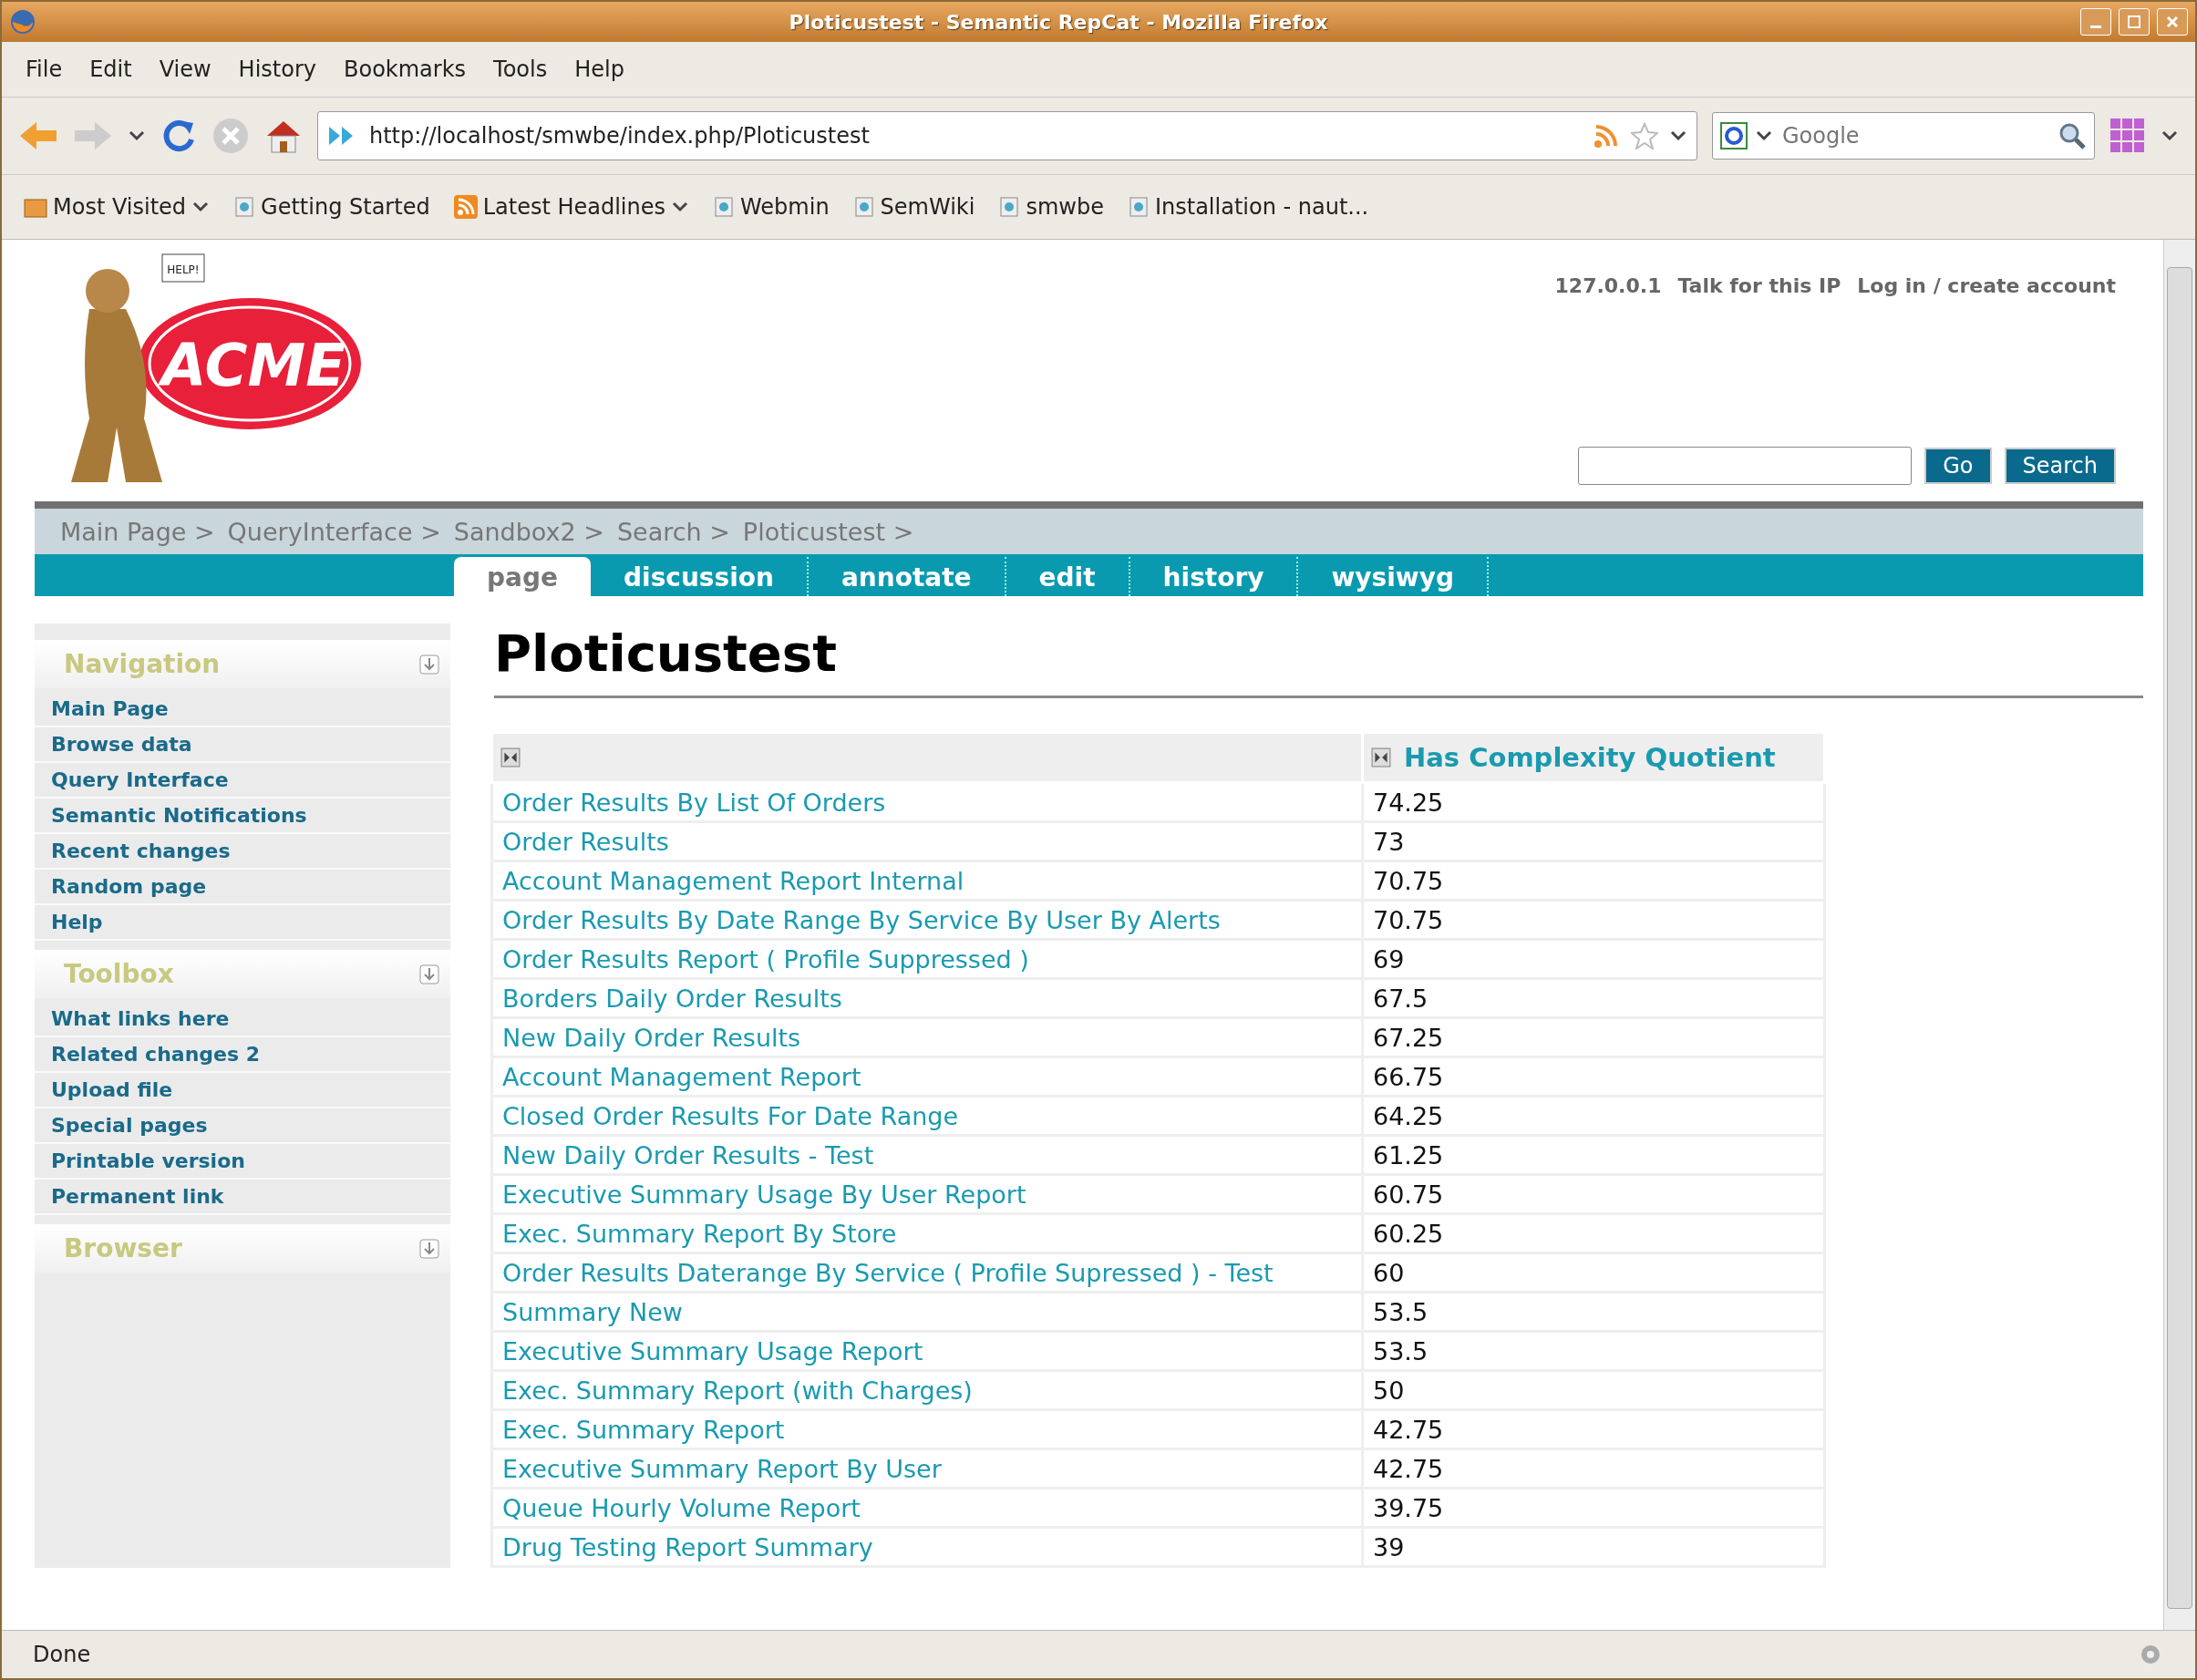  Describe the element at coordinates (1593, 1116) in the screenshot. I see `table-cell: 64.25` at that location.